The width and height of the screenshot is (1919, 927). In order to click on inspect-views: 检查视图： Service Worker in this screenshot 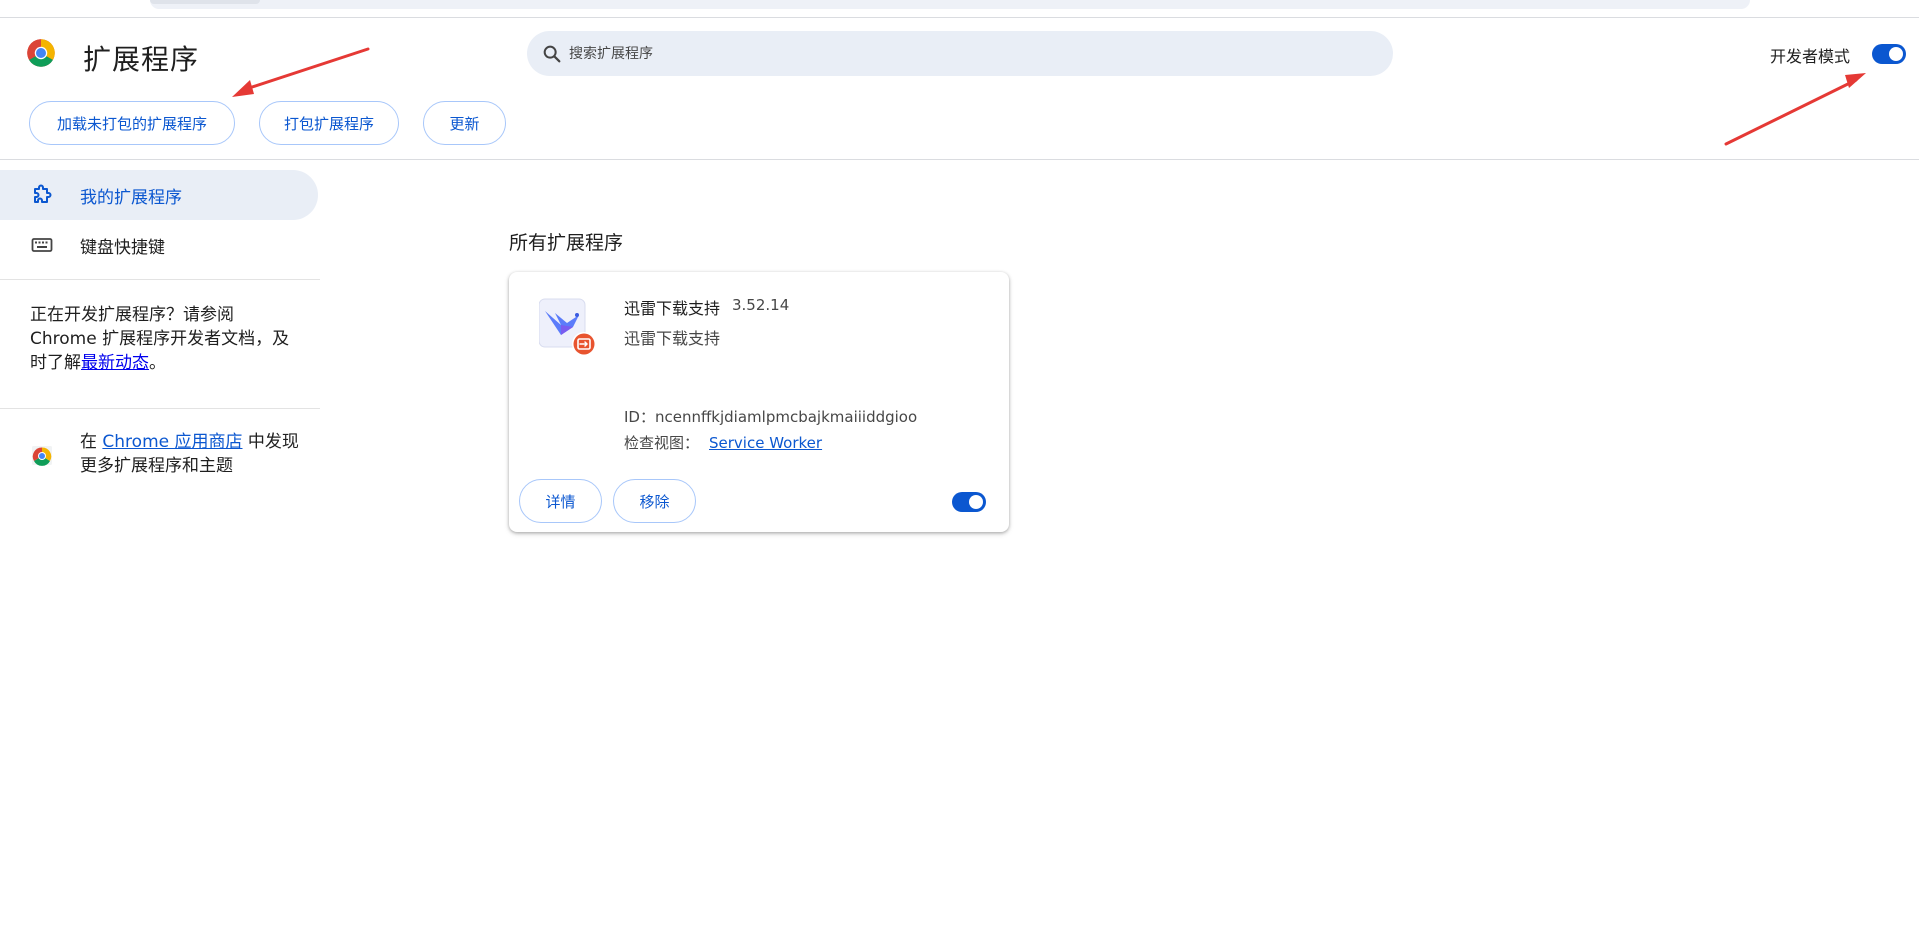, I will do `click(723, 442)`.